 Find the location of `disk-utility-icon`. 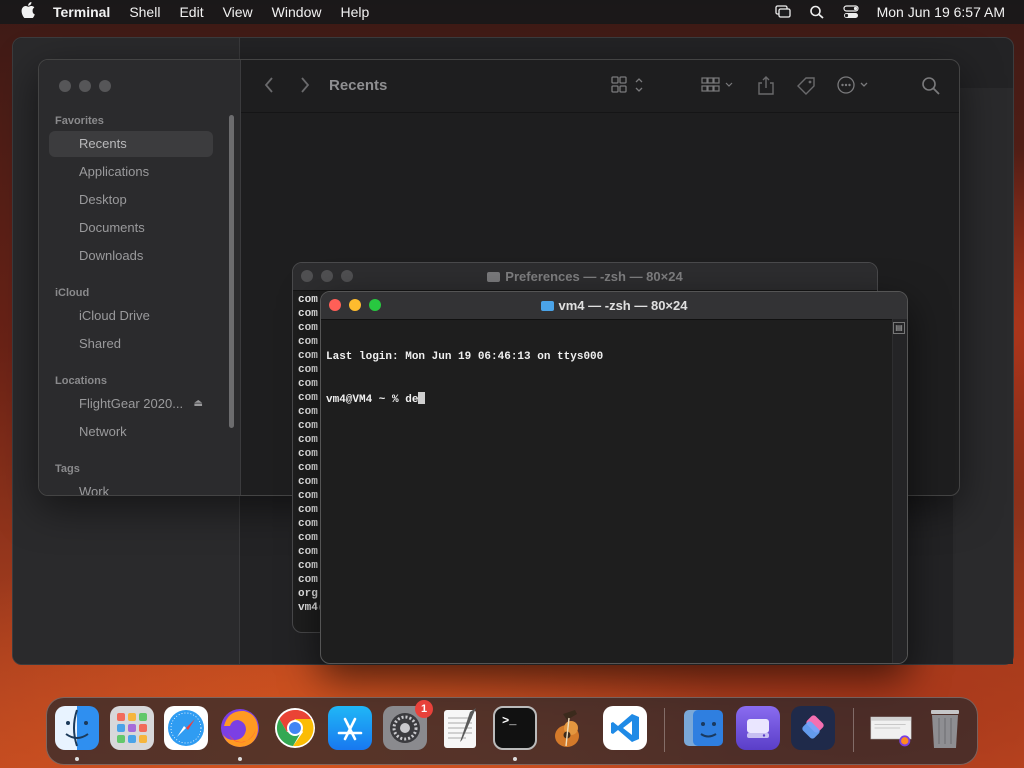

disk-utility-icon is located at coordinates (758, 728).